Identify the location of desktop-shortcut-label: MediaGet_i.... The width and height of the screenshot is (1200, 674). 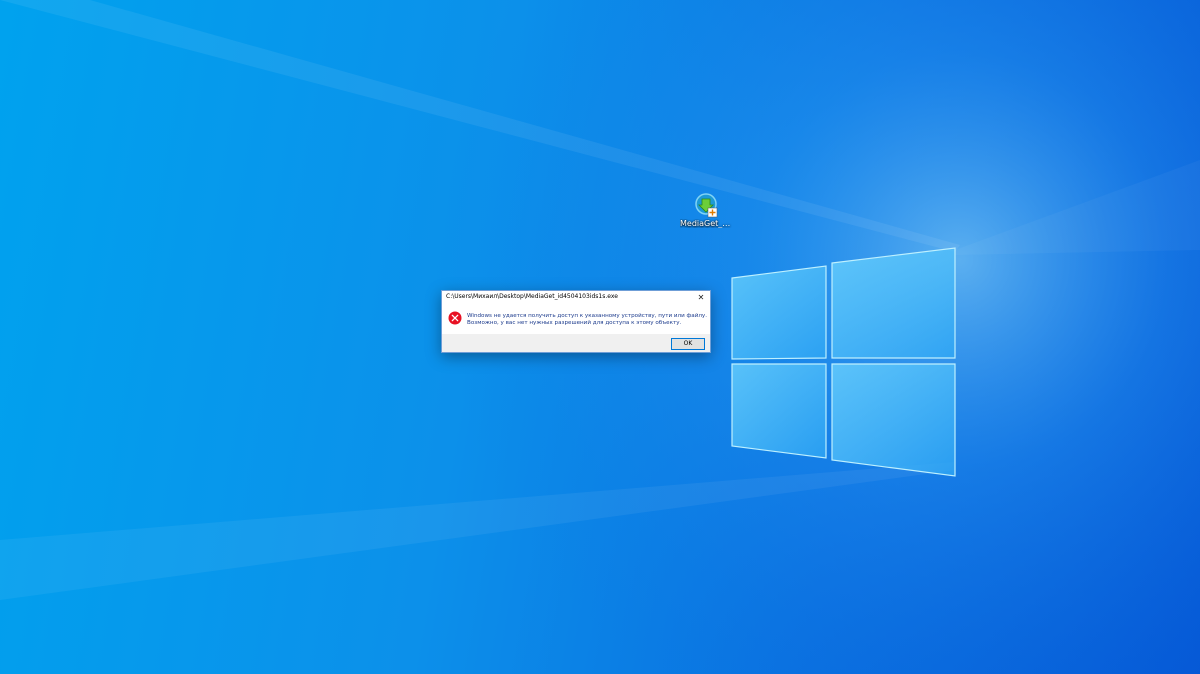
(706, 223).